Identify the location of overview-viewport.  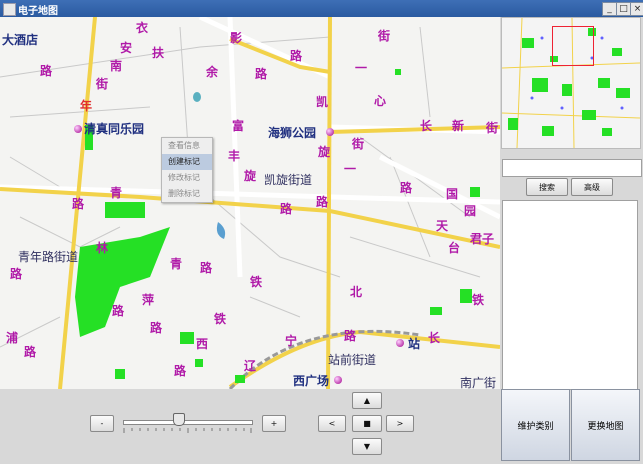
(573, 46).